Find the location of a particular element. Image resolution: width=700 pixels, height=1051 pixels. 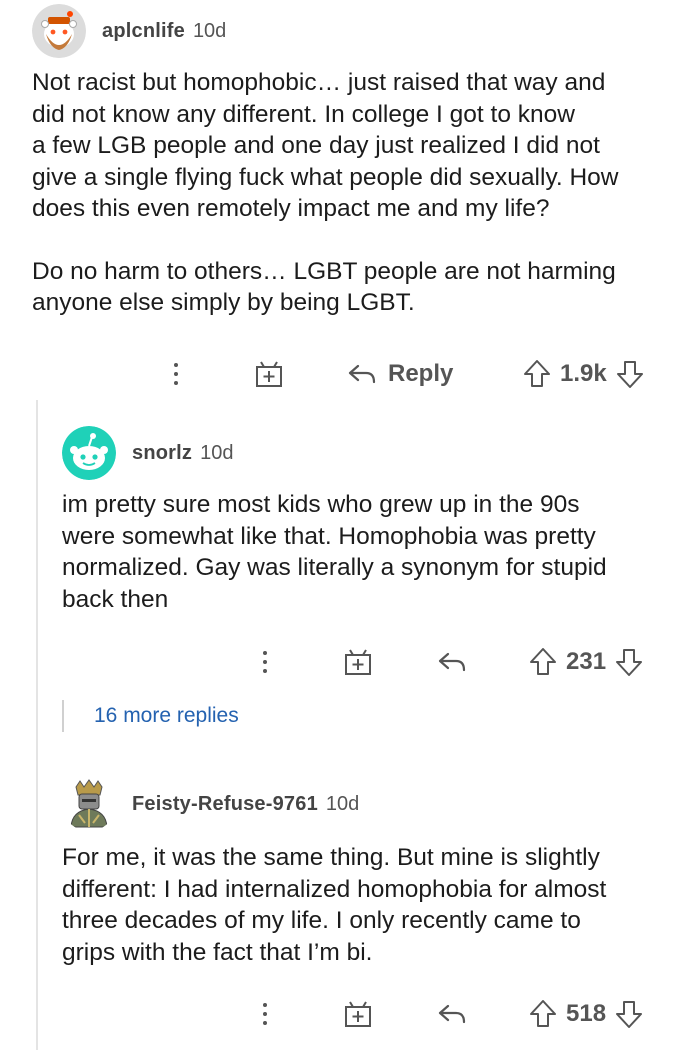

vote-count: 1.9k is located at coordinates (583, 373).